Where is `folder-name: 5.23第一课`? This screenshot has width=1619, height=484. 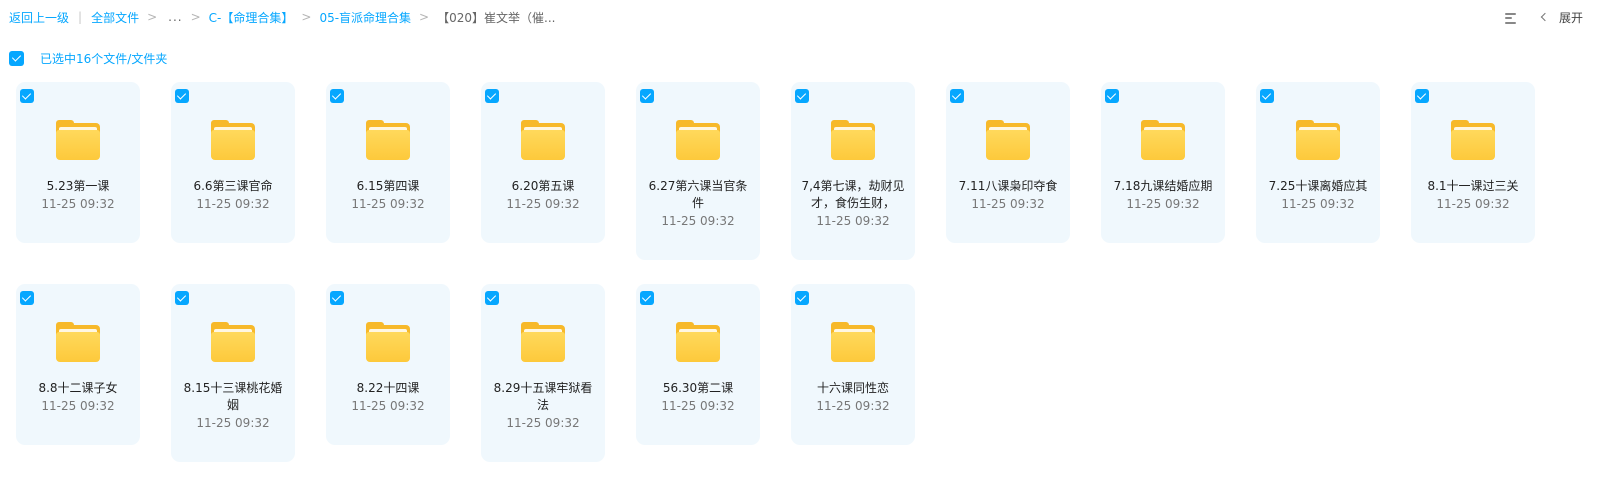
folder-name: 5.23第一课 is located at coordinates (78, 186).